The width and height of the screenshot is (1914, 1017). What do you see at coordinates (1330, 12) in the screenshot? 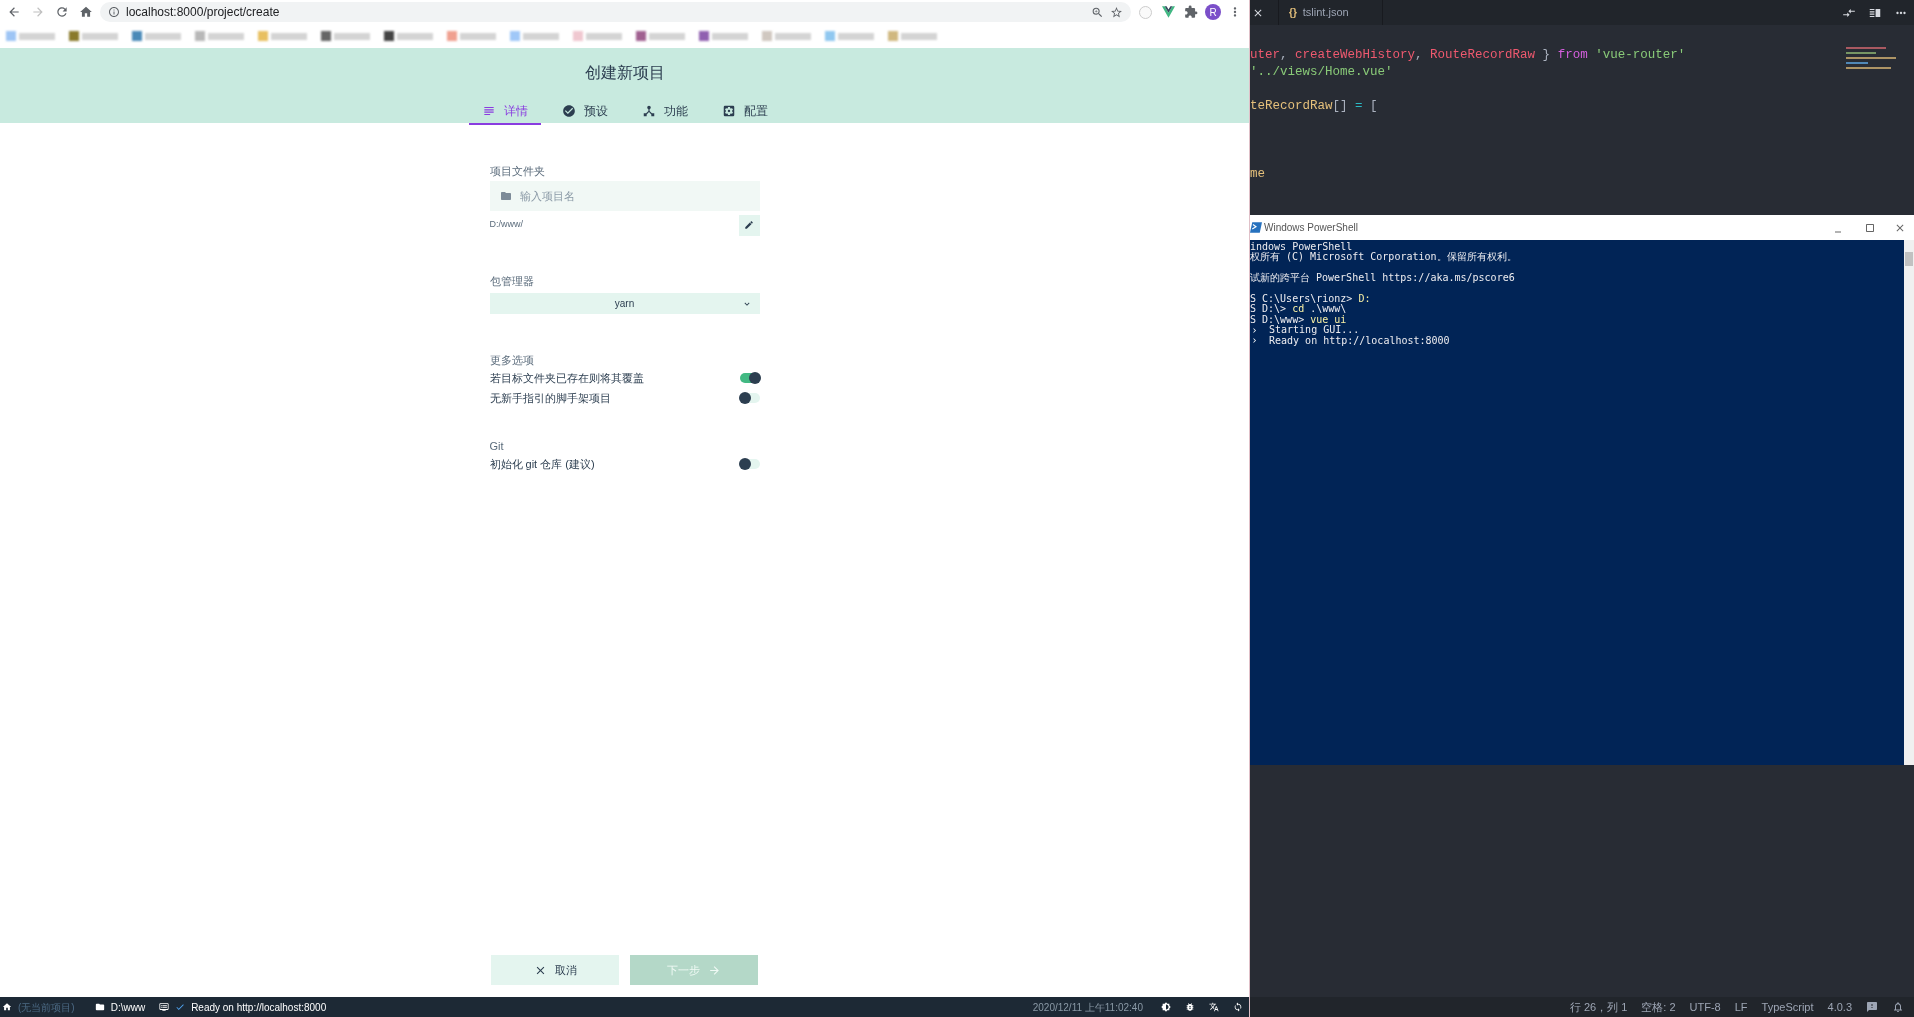
I see `editor-tab: {} tslint.json` at bounding box center [1330, 12].